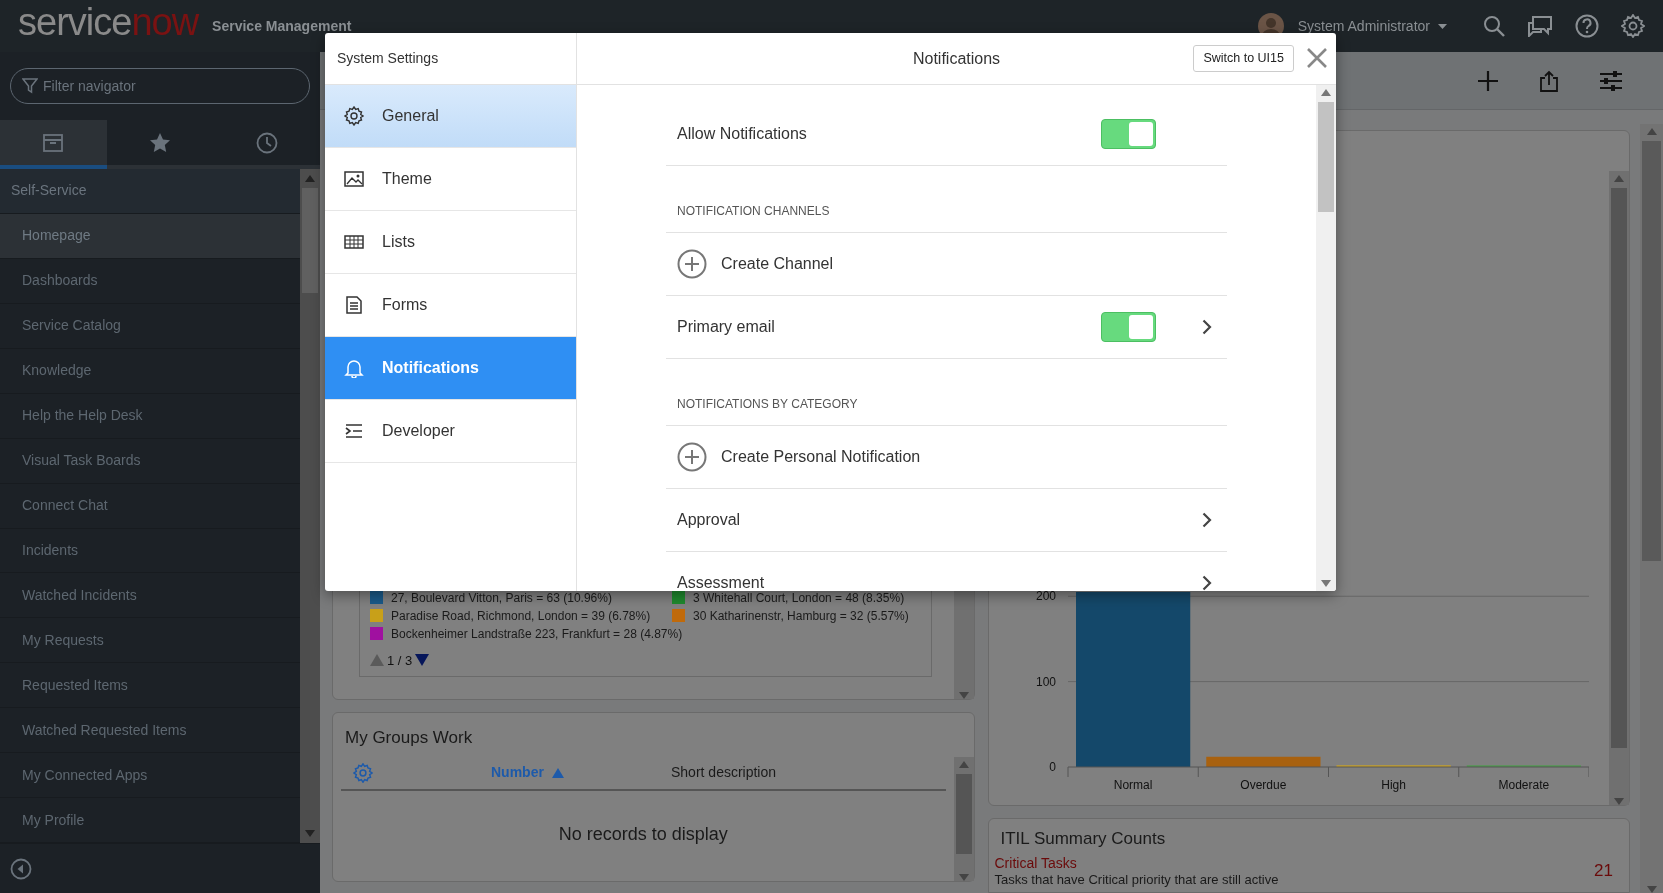 This screenshot has width=1663, height=893. Describe the element at coordinates (1132, 785) in the screenshot. I see `axis-label: Normal` at that location.